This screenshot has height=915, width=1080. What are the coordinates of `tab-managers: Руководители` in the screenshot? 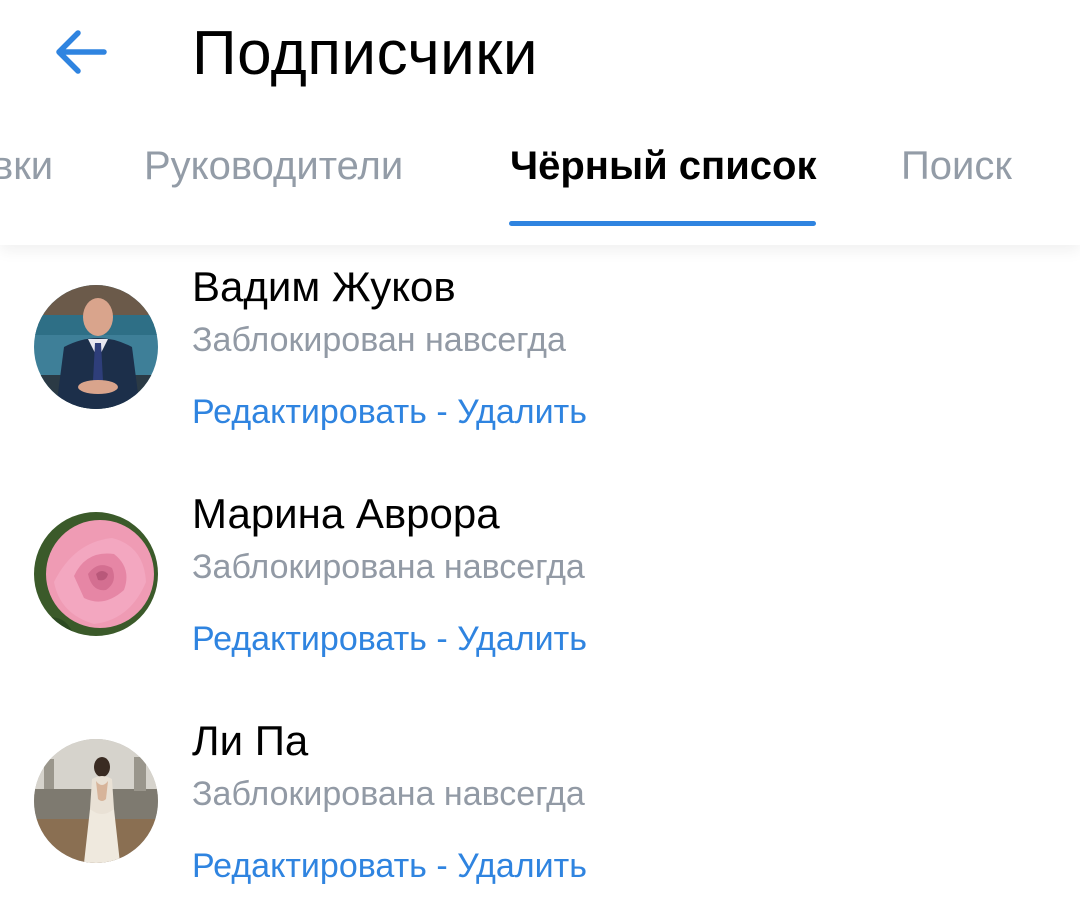 It's located at (273, 166).